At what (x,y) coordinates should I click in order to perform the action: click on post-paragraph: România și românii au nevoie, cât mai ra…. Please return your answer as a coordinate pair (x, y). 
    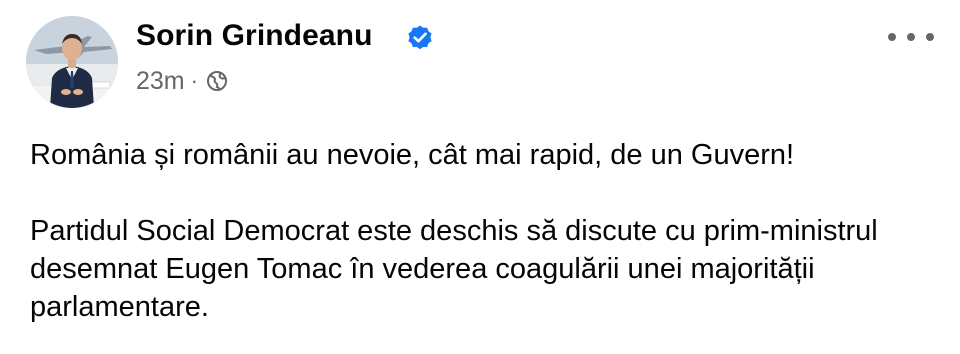
    Looking at the image, I should click on (412, 155).